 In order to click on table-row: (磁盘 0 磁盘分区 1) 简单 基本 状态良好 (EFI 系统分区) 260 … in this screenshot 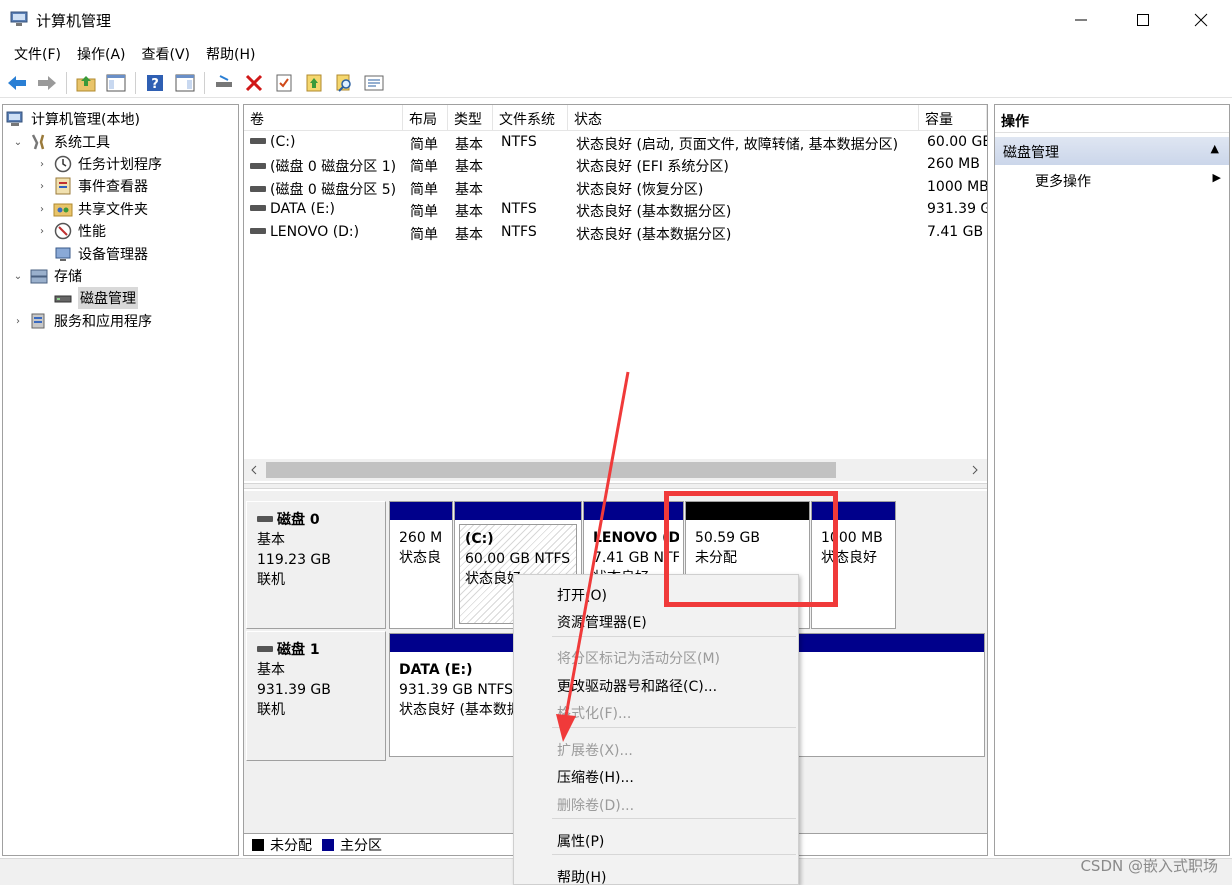, I will do `click(615, 165)`.